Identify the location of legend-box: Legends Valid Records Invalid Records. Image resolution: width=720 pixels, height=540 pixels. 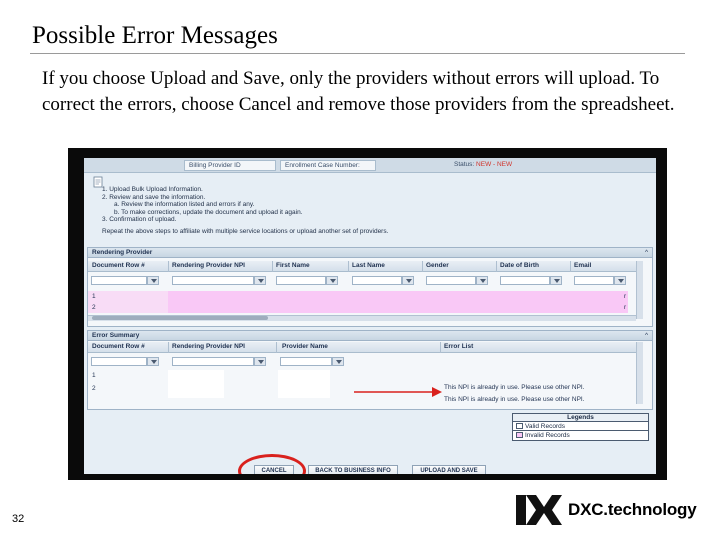
(580, 427).